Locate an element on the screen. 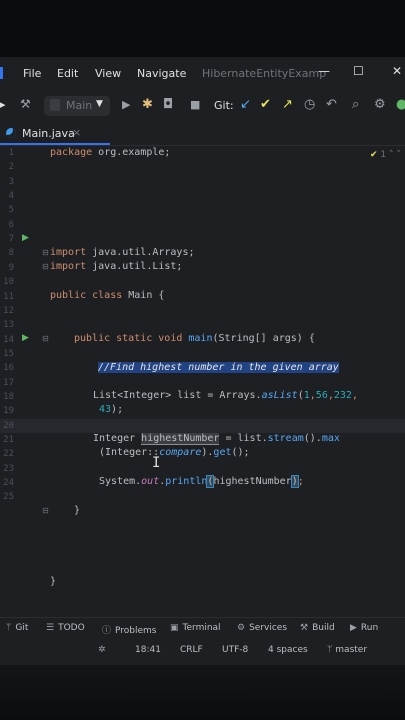  code-text: (Integer:: is located at coordinates (129, 452).